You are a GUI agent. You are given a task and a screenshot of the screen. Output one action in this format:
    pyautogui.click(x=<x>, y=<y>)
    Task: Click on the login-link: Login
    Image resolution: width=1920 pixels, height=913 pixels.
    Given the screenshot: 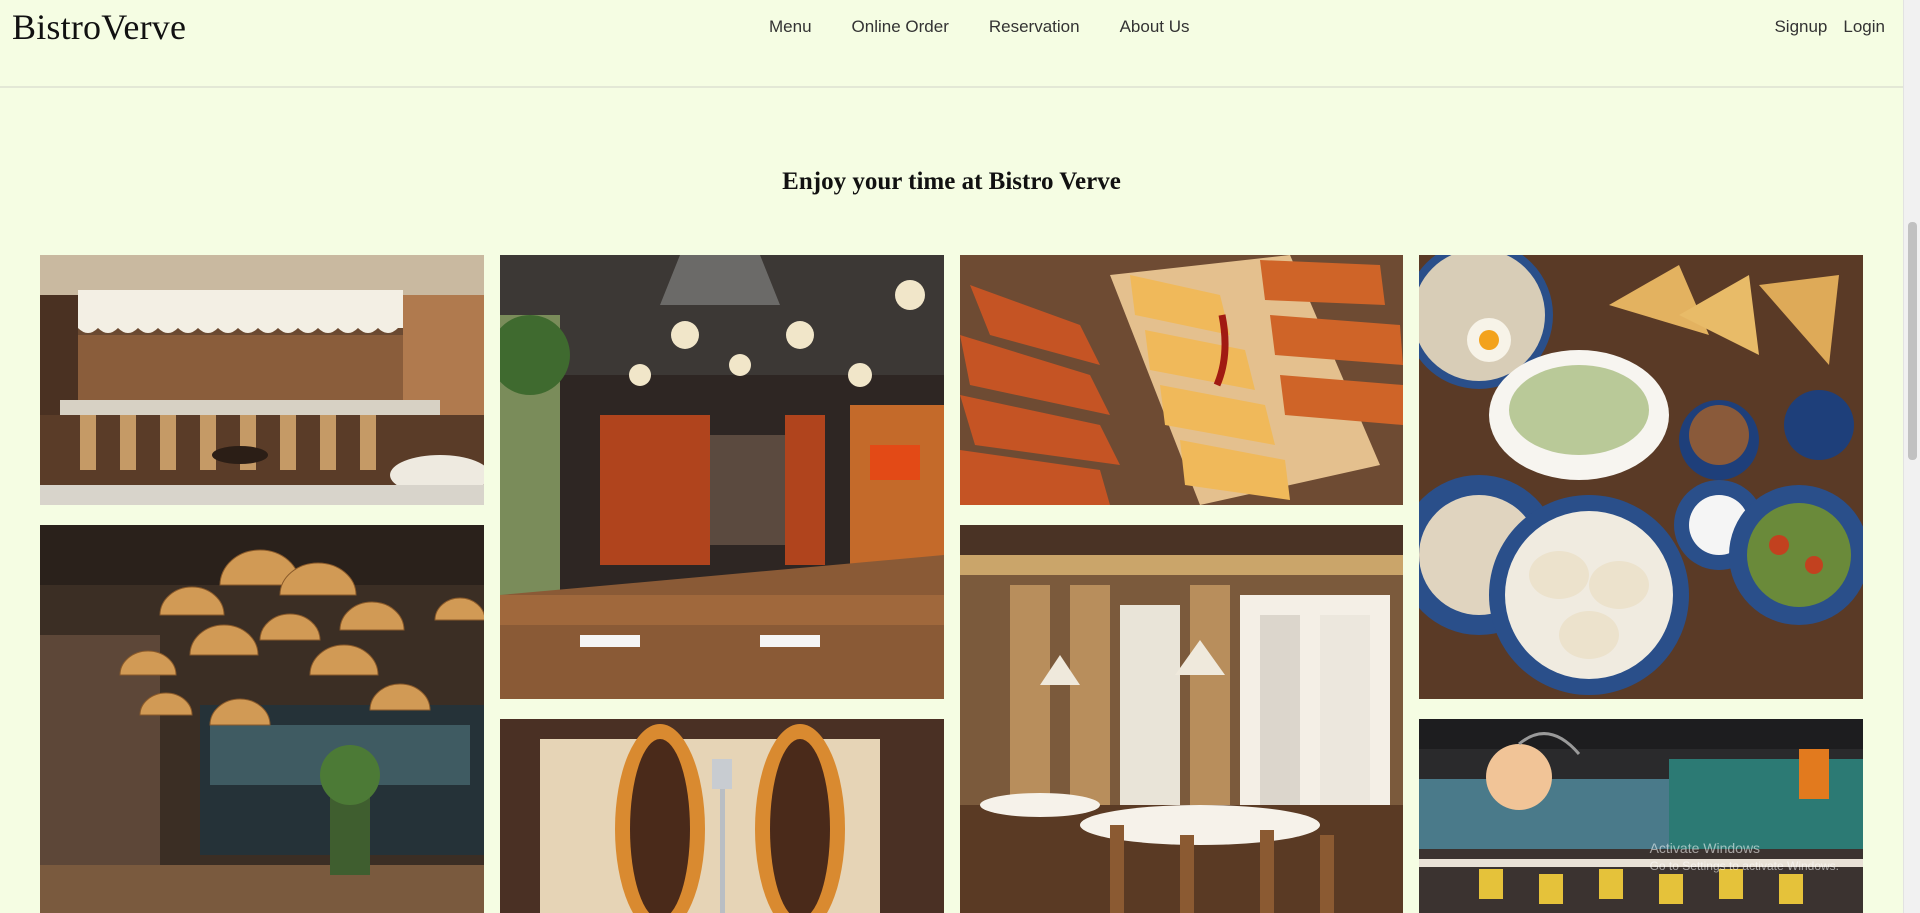 What is the action you would take?
    pyautogui.click(x=1864, y=27)
    